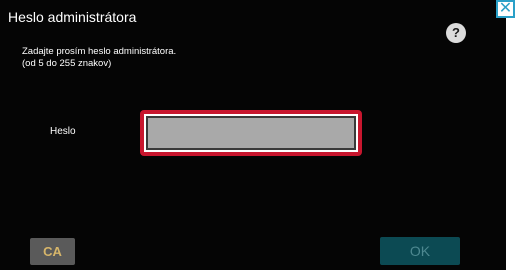  Describe the element at coordinates (67, 63) in the screenshot. I see `instruction-length-hint: (od 5 do 255 znakov)` at that location.